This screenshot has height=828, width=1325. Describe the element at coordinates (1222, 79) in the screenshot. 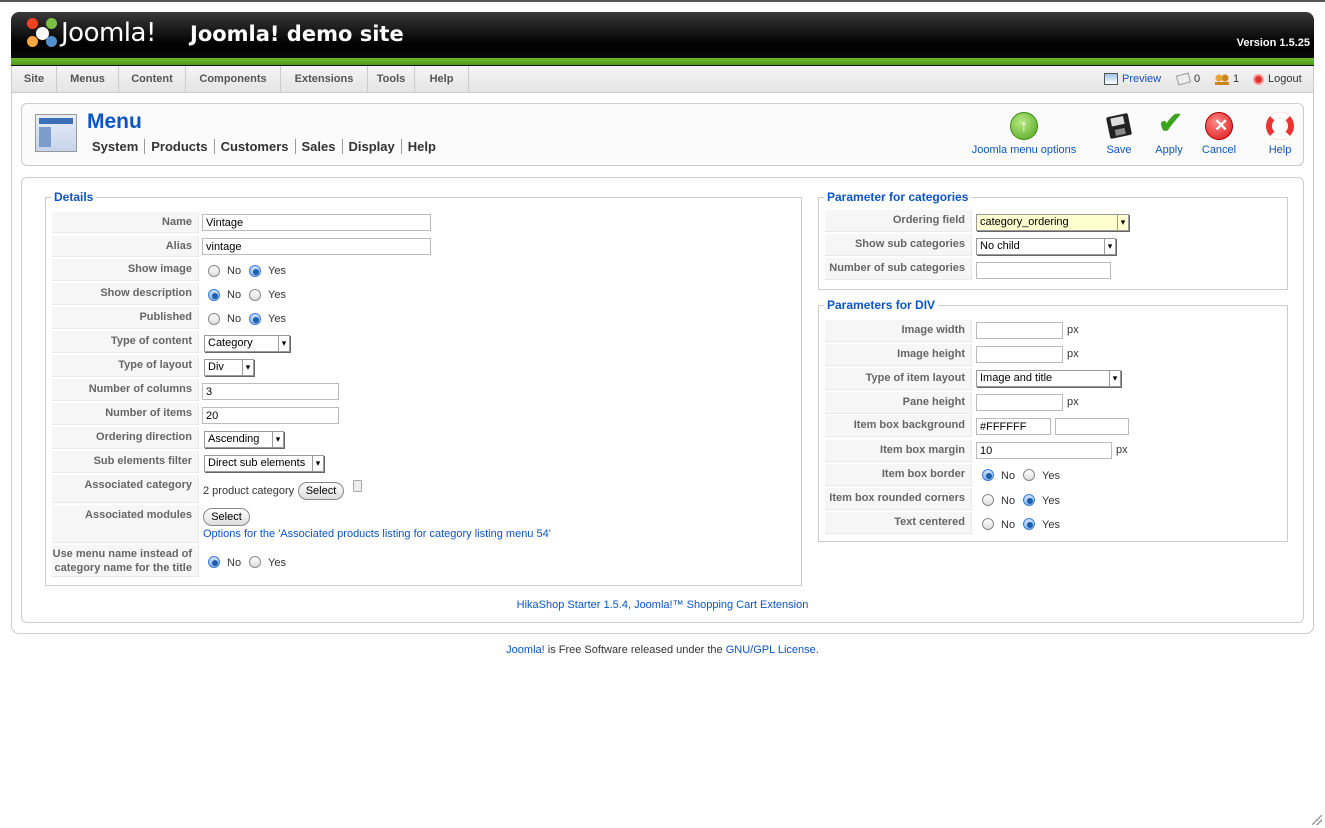

I see `users-icon` at that location.